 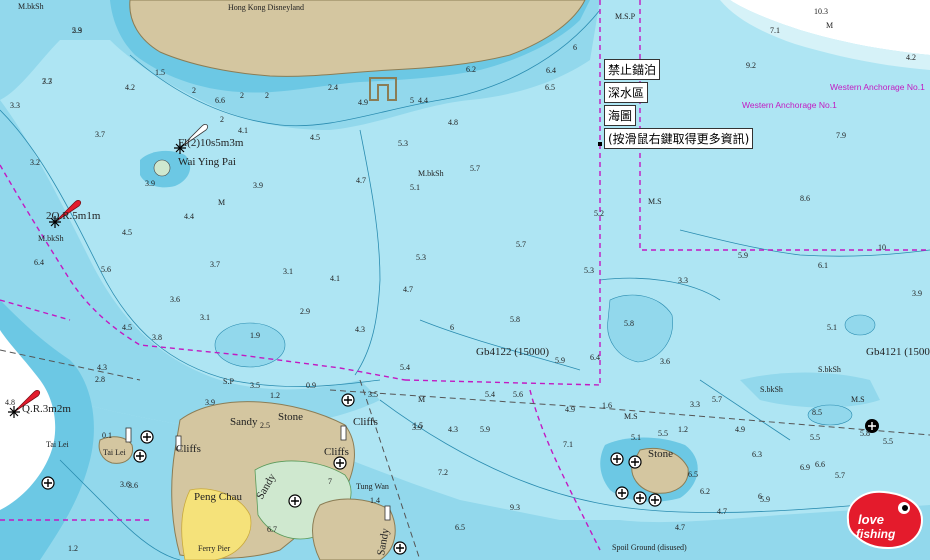 I want to click on sounding: 7.7, so click(x=47, y=81).